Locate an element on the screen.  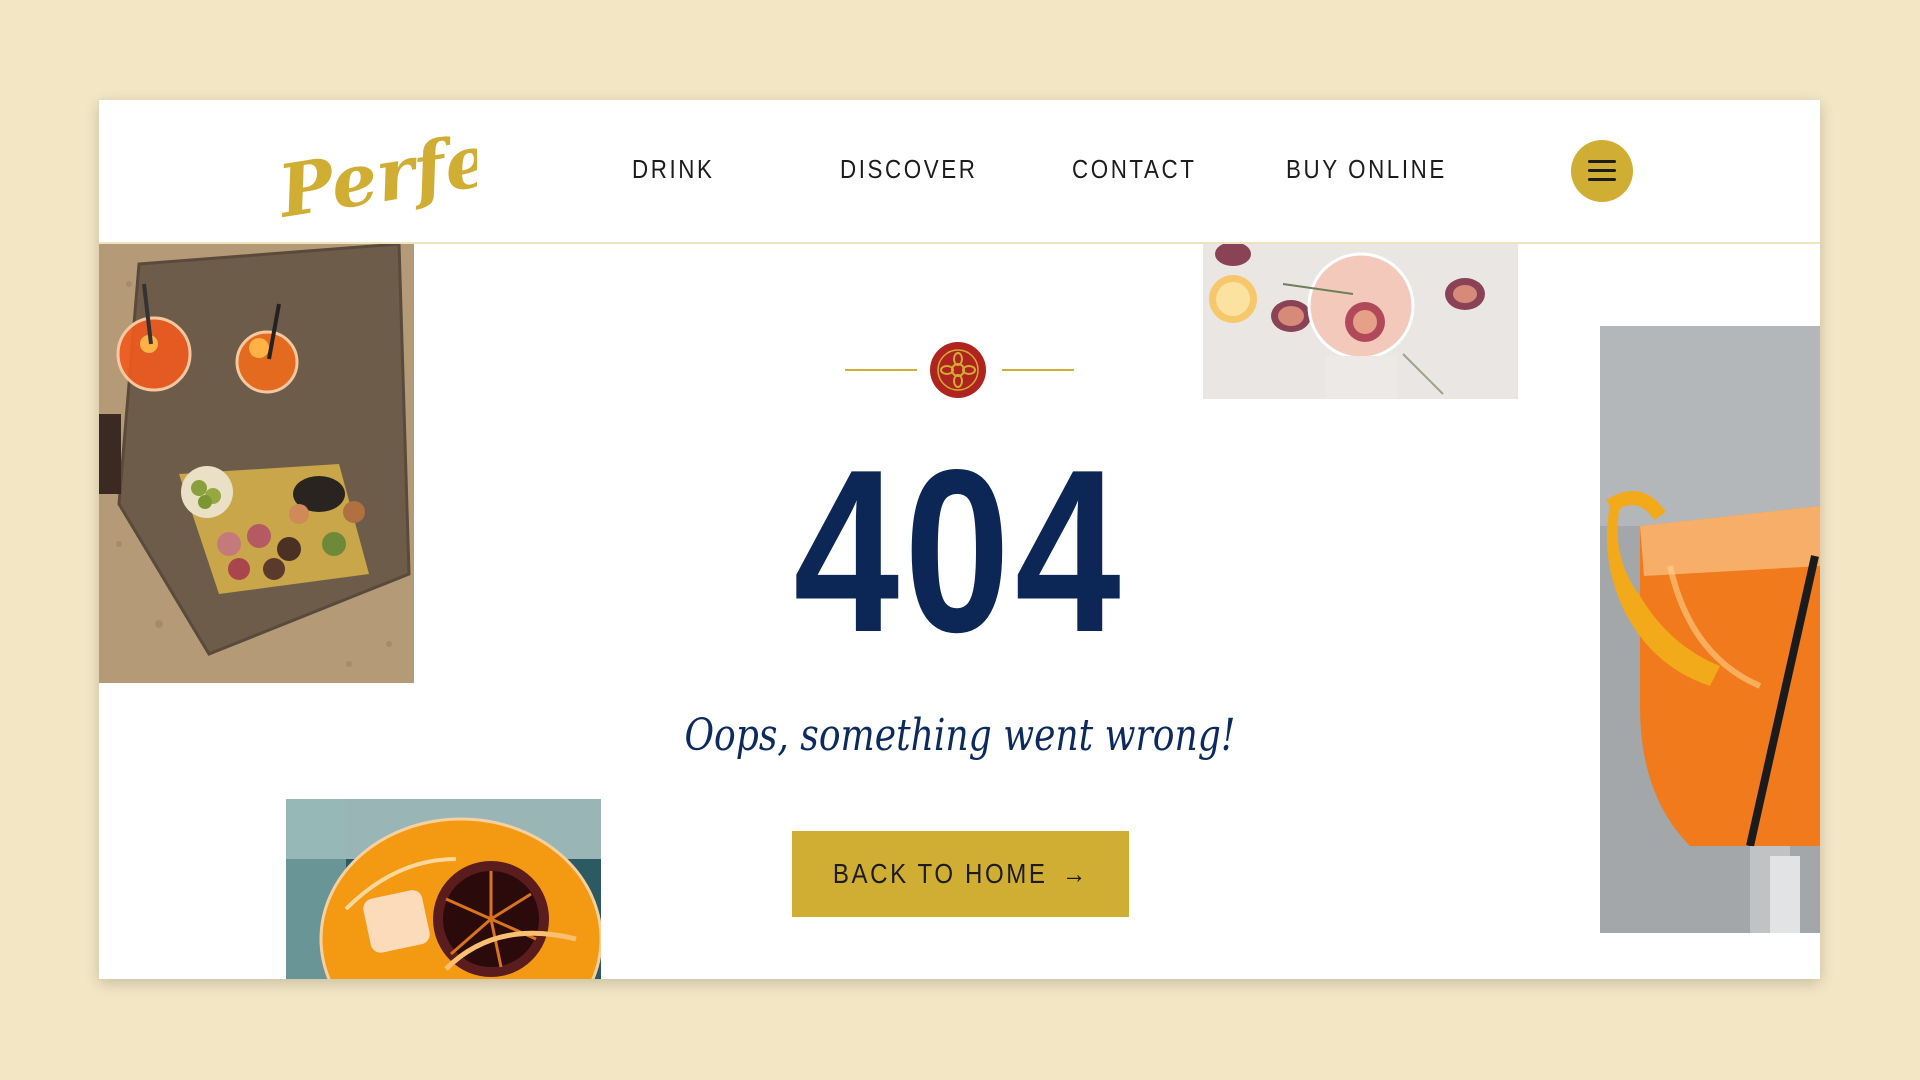
hamburger-menu-icon is located at coordinates (1602, 161).